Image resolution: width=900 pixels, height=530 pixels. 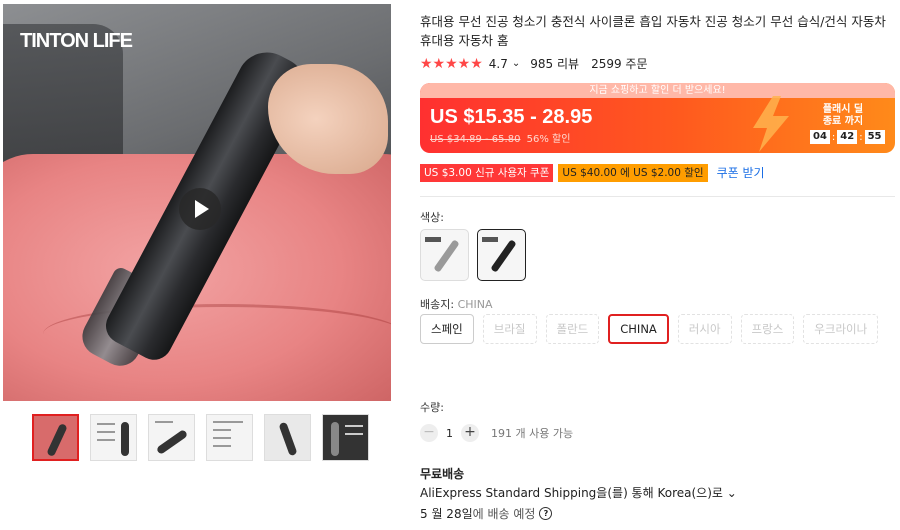 What do you see at coordinates (200, 437) in the screenshot?
I see `thumbnail-strip` at bounding box center [200, 437].